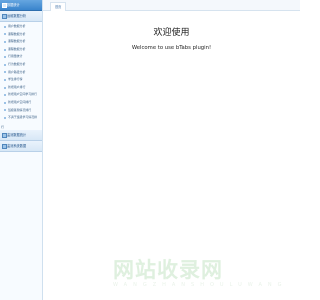  Describe the element at coordinates (17, 71) in the screenshot. I see `sidebar-item-label: 用户路径分析` at that location.